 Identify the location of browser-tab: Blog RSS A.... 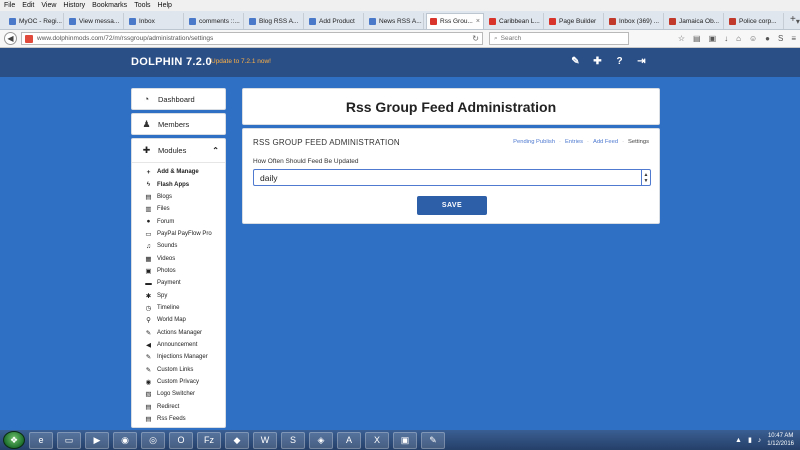
(275, 21).